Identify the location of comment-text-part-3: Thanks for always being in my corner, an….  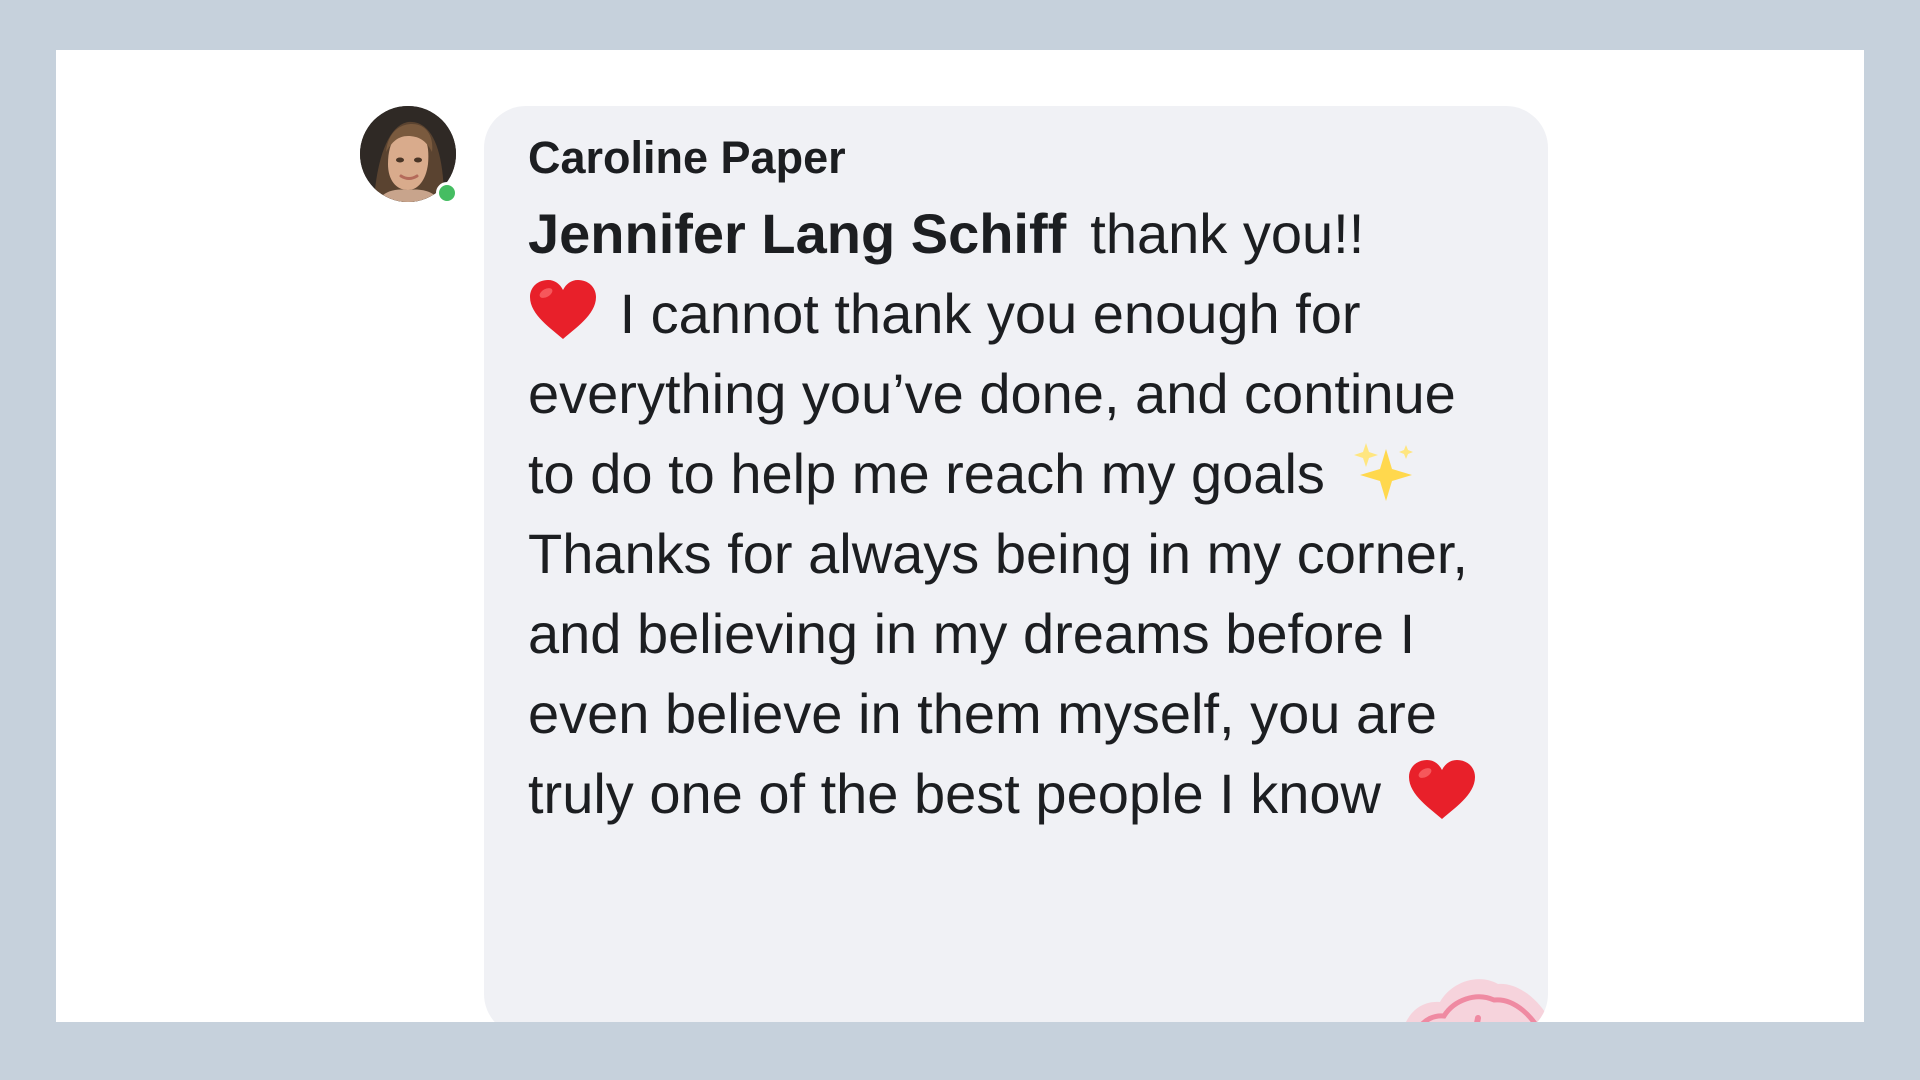
(998, 673).